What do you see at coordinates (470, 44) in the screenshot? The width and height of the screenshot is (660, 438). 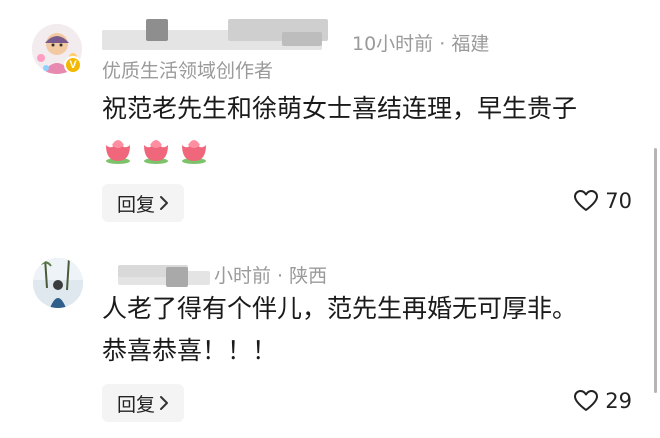 I see `comment-location: 福建` at bounding box center [470, 44].